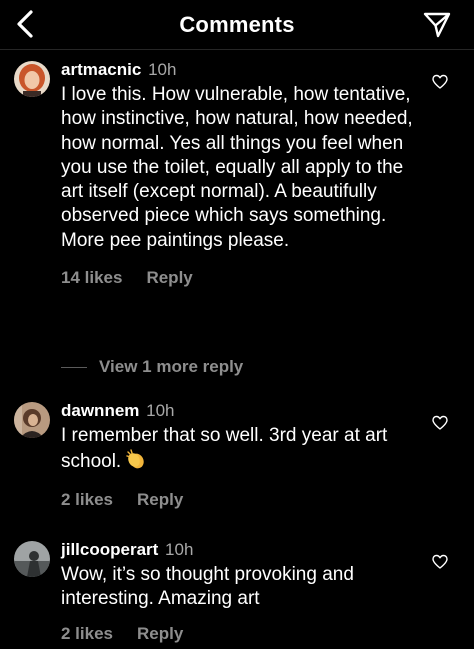  I want to click on back-button, so click(25, 24).